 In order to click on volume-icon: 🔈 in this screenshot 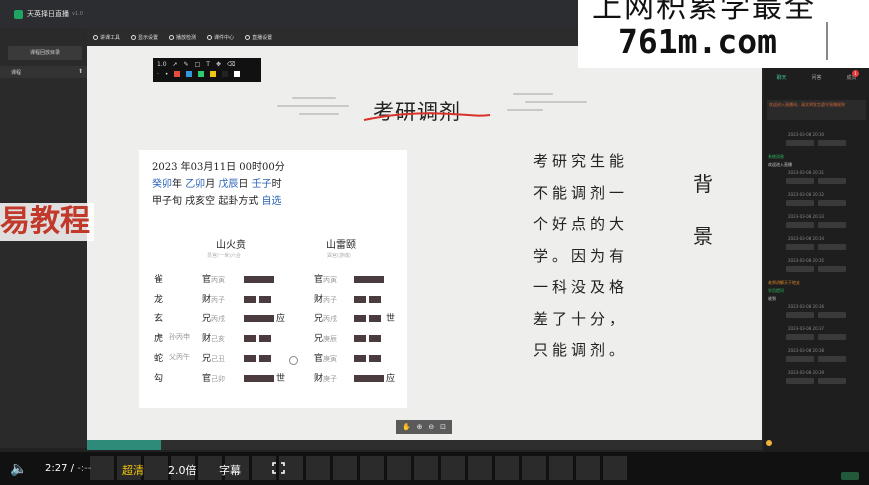, I will do `click(18, 469)`.